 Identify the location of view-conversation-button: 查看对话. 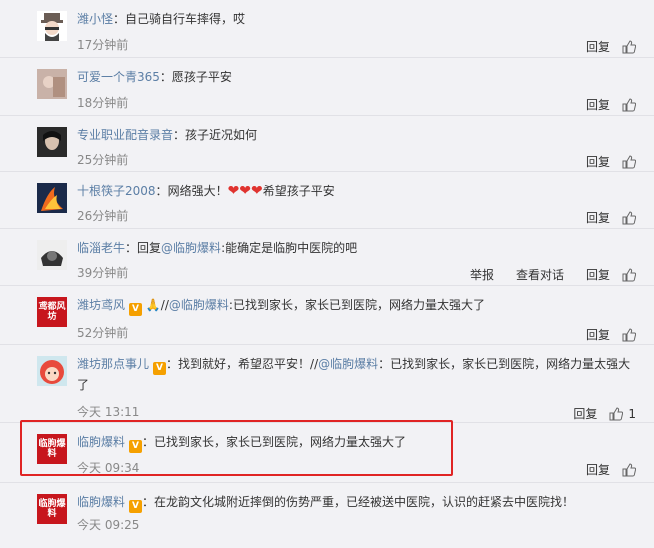
(540, 274).